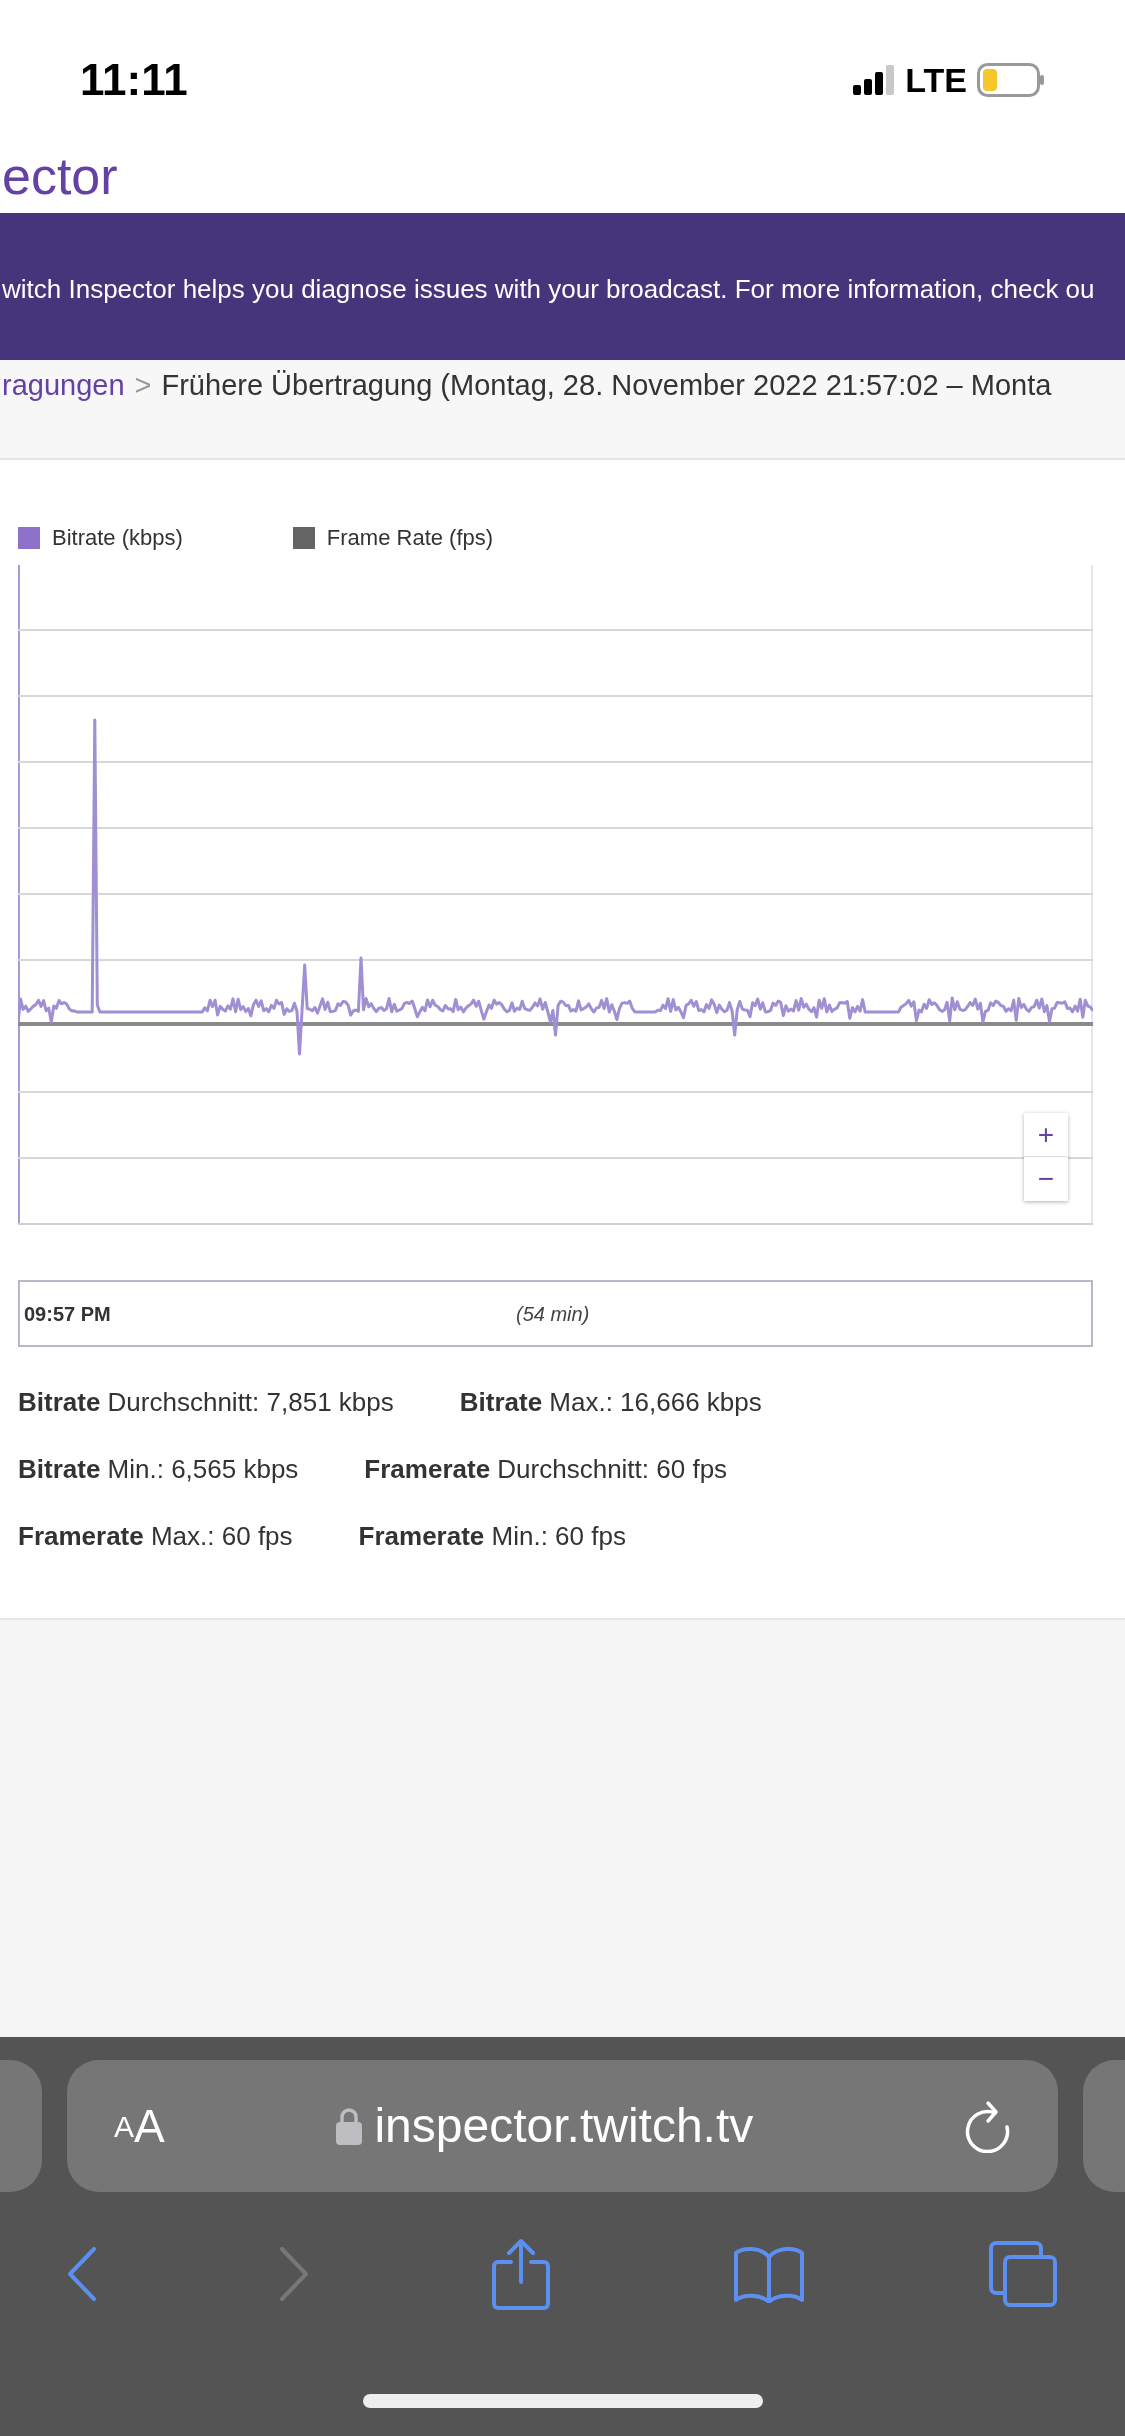 The width and height of the screenshot is (1125, 2436). Describe the element at coordinates (1046, 1135) in the screenshot. I see `zoom-in-button: +` at that location.